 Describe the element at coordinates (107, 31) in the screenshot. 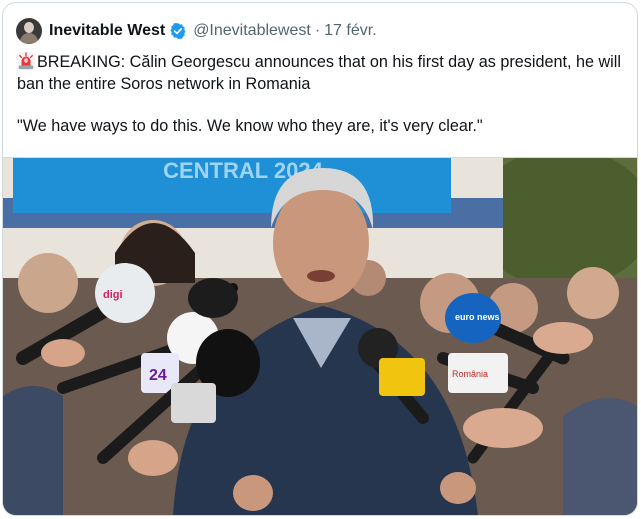

I see `author-name: Inevitable West` at that location.